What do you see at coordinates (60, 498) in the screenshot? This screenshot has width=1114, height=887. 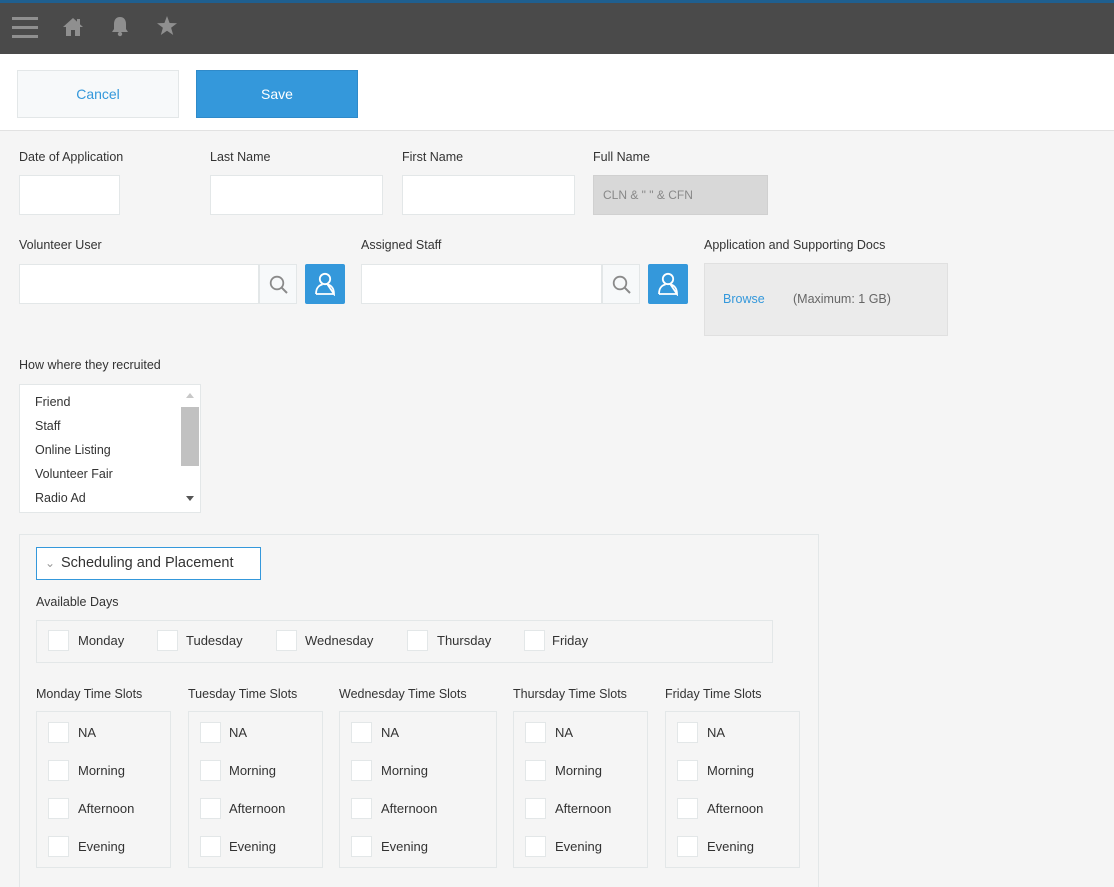 I see `list-option: Radio Ad` at bounding box center [60, 498].